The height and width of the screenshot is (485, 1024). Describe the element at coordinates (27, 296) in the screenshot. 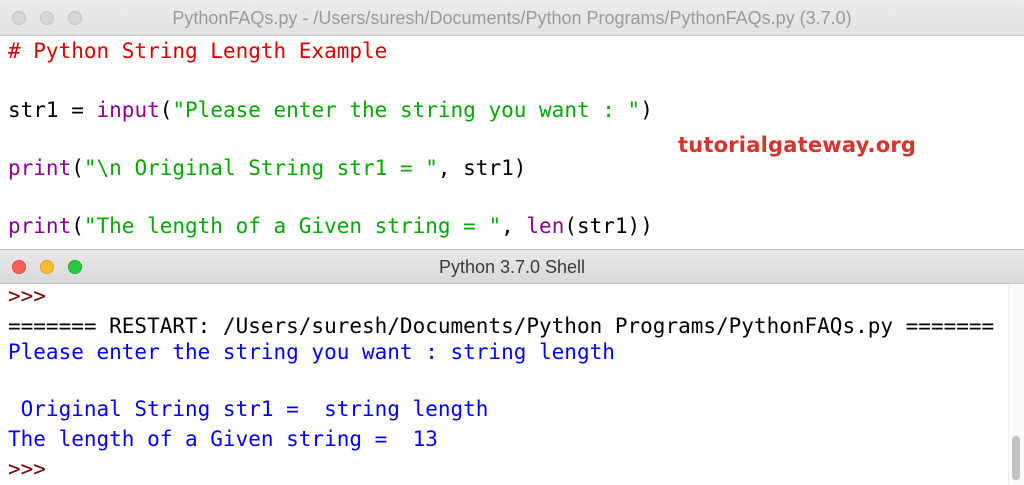

I see `shell-prompt: >>>` at that location.